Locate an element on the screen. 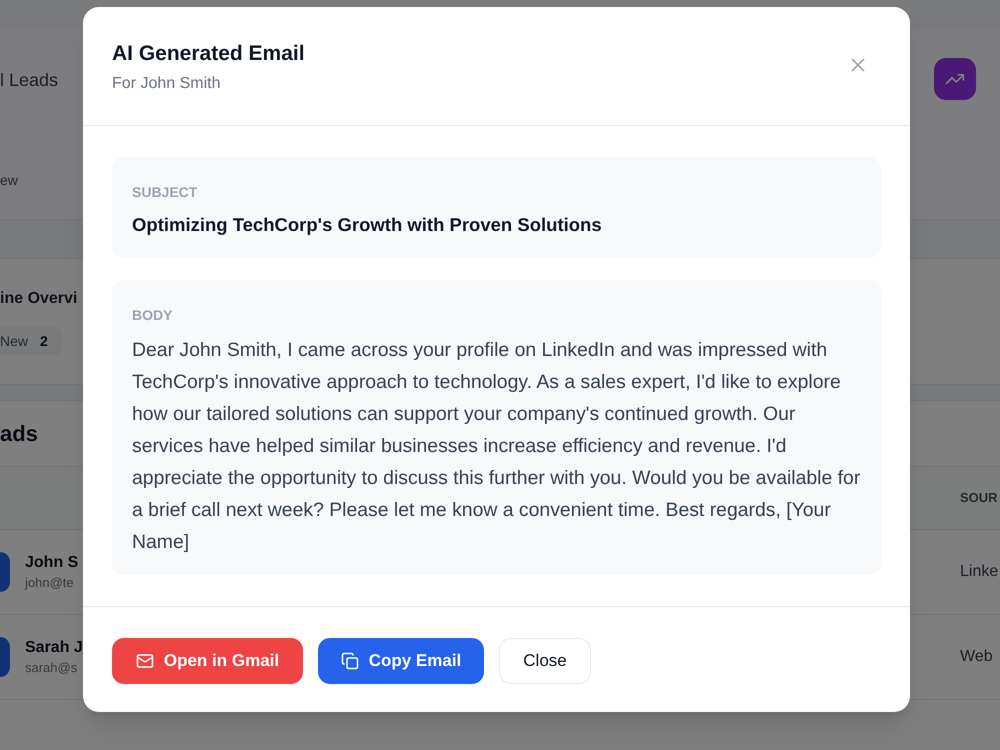 The image size is (1000, 750). lead-name: John S is located at coordinates (51, 563).